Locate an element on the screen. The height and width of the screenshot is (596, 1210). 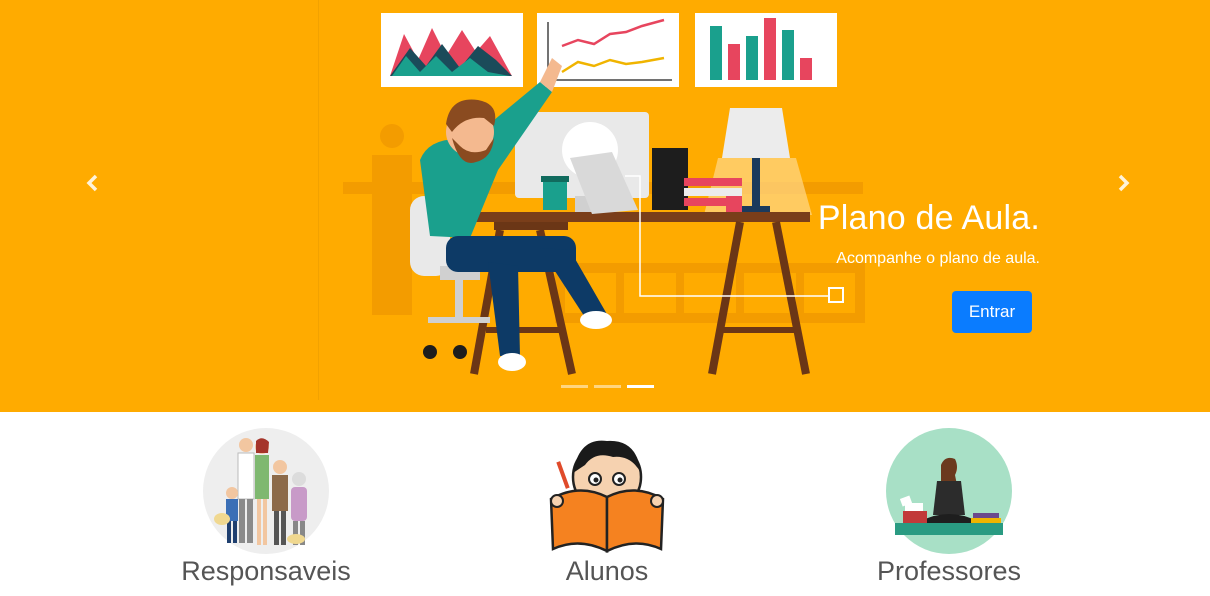
slide-title: Plano de Aula. is located at coordinates (928, 218).